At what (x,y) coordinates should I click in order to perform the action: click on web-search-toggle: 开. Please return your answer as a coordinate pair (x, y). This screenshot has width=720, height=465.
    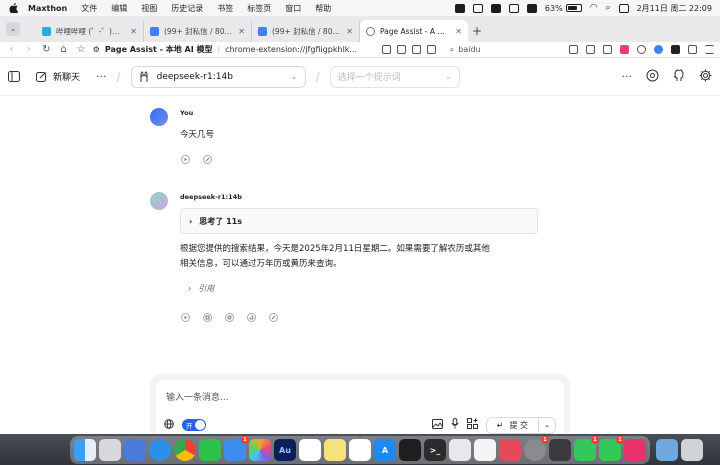
    Looking at the image, I should click on (194, 425).